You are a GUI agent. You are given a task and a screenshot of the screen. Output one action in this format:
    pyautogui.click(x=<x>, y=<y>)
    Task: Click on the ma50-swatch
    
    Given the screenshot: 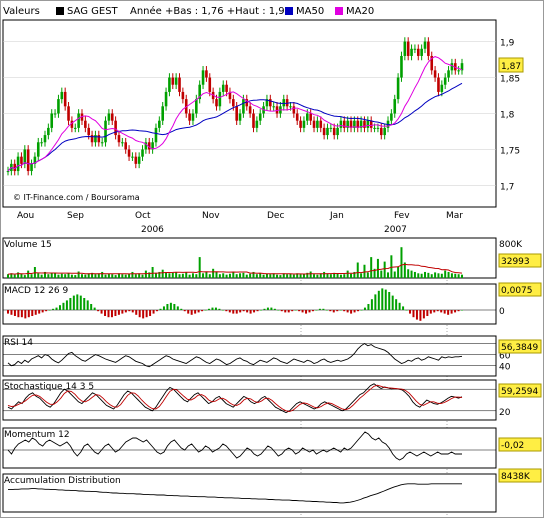 What is the action you would take?
    pyautogui.click(x=289, y=11)
    